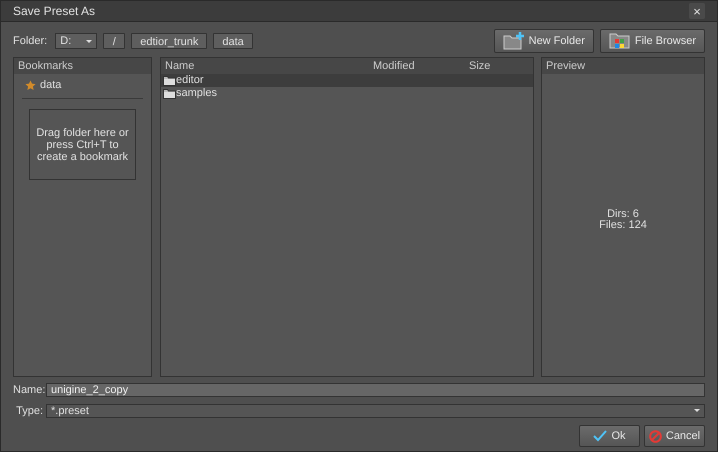 The image size is (718, 452). Describe the element at coordinates (76, 41) in the screenshot. I see `drive-dropdown: D:` at that location.